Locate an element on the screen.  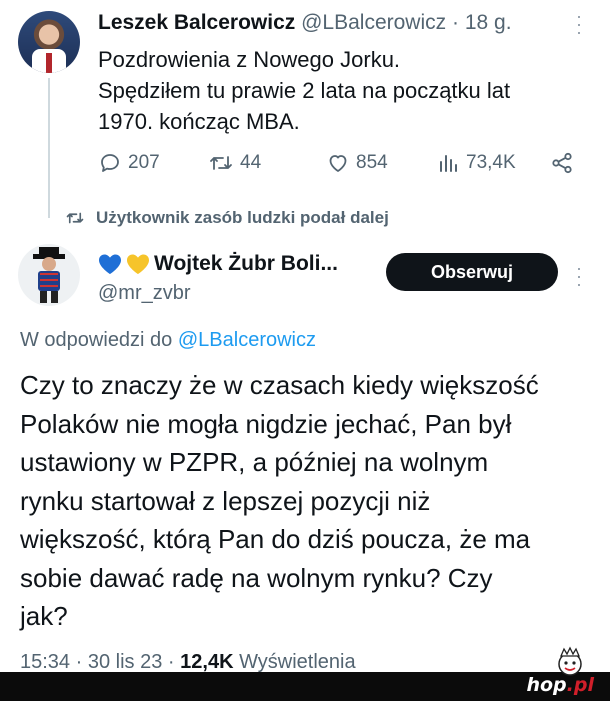
share-button is located at coordinates (562, 163).